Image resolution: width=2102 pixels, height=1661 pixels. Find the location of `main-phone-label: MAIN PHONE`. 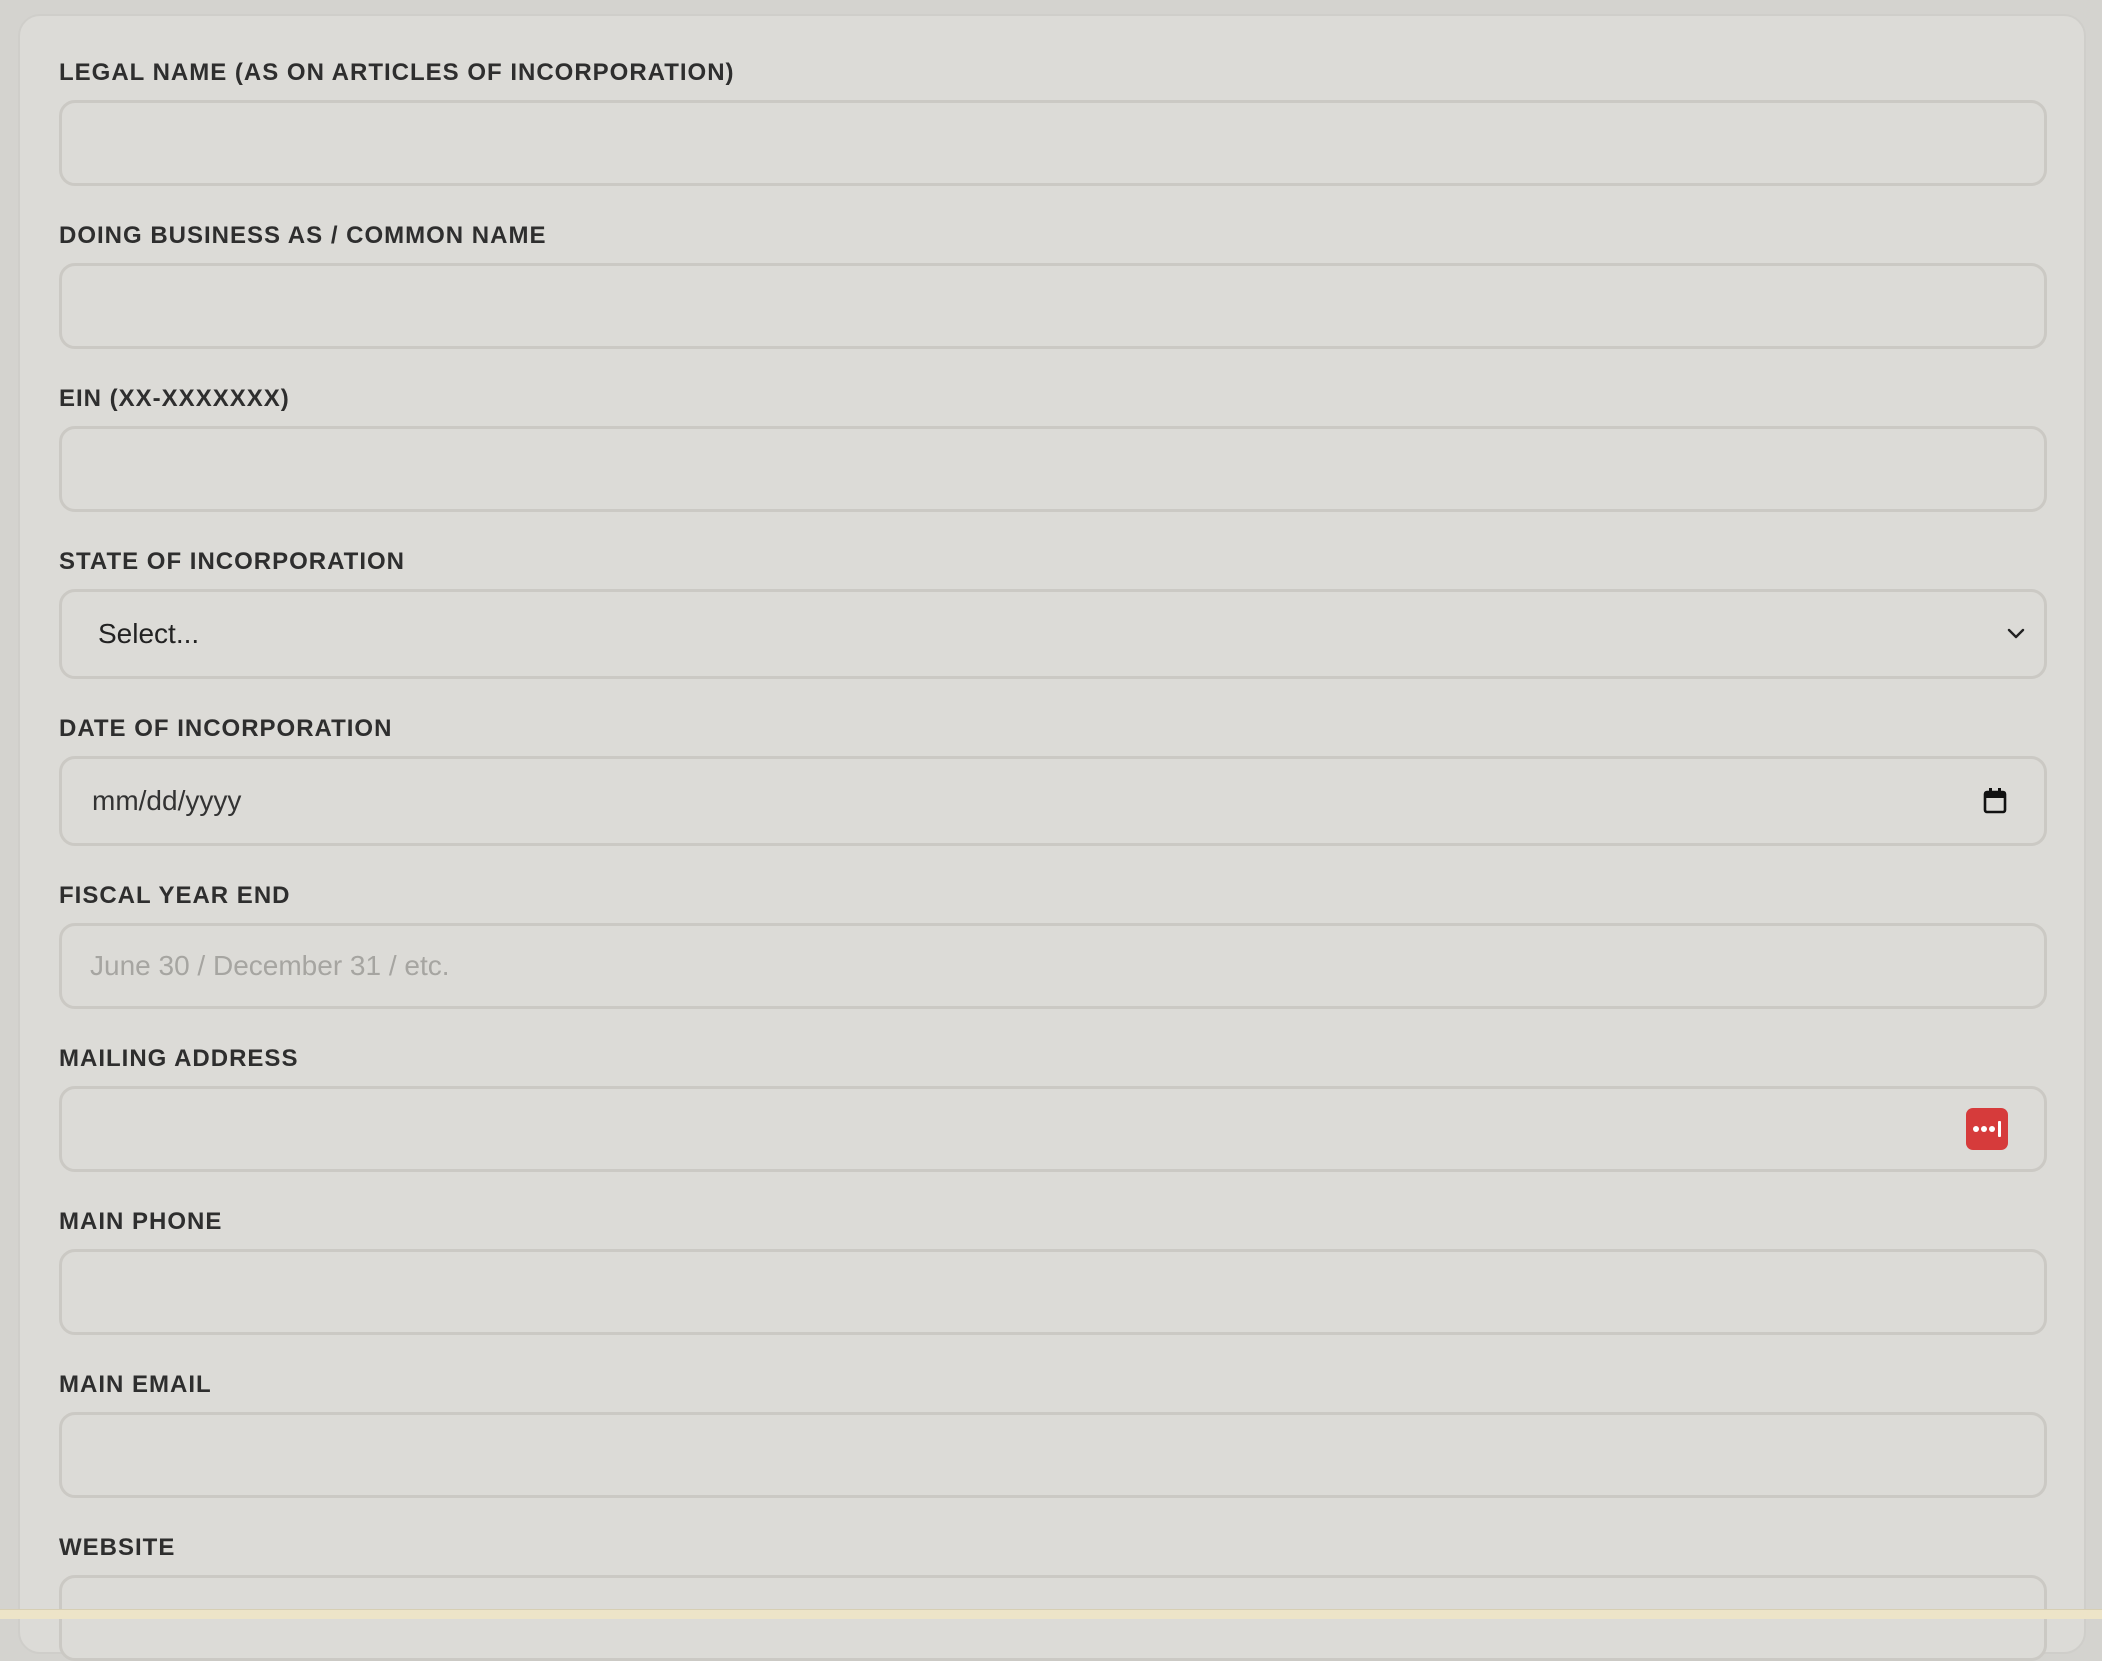

main-phone-label: MAIN PHONE is located at coordinates (141, 1221).